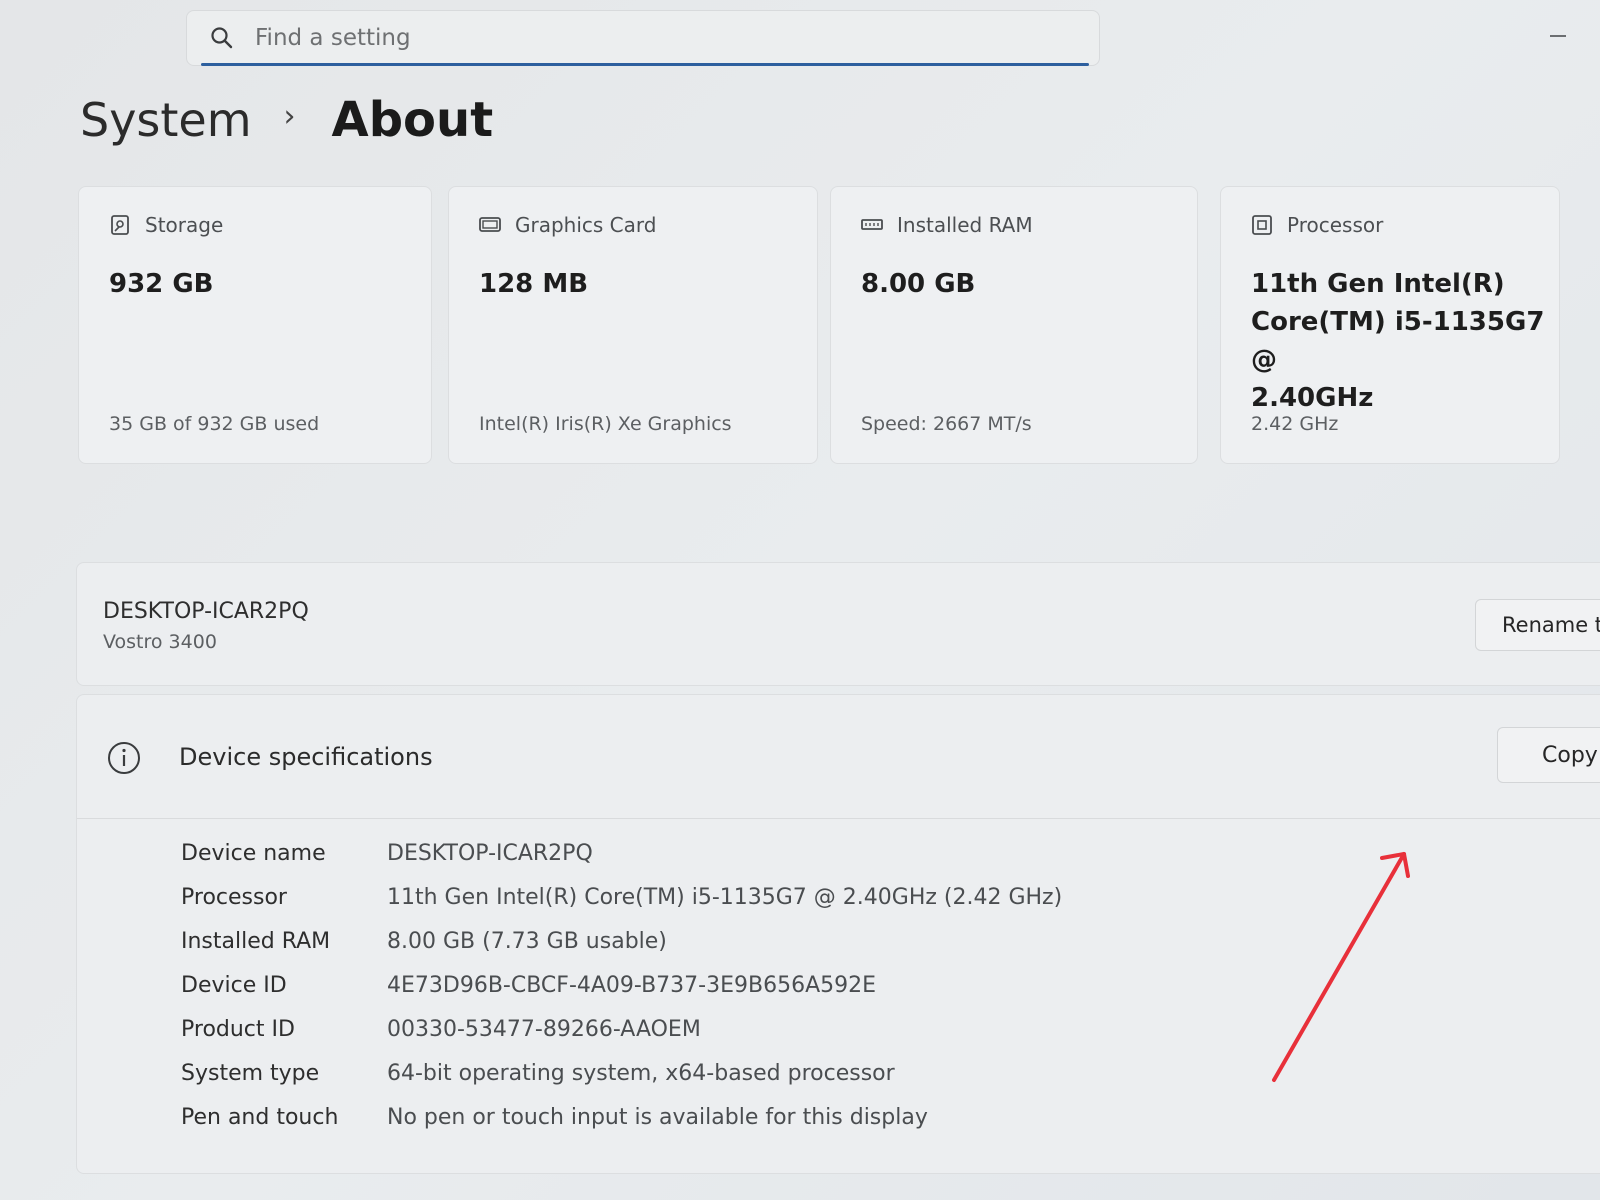 This screenshot has height=1200, width=1600. Describe the element at coordinates (253, 853) in the screenshot. I see `spec-key: Device name` at that location.